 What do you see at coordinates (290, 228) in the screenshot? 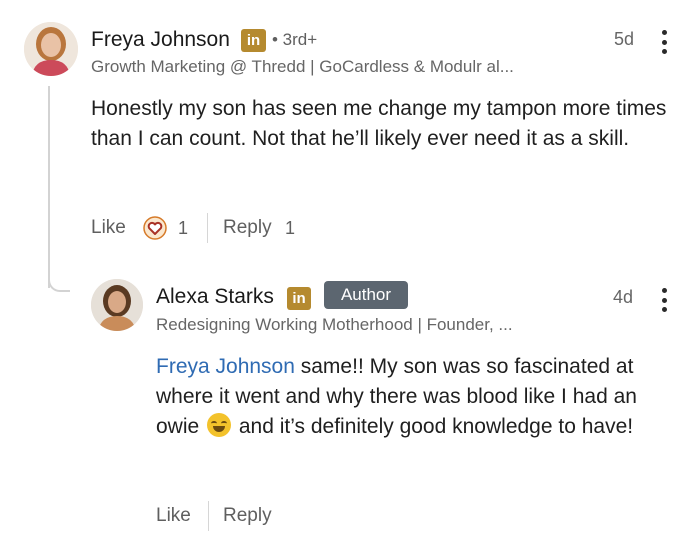
I see `reply-count: 1` at bounding box center [290, 228].